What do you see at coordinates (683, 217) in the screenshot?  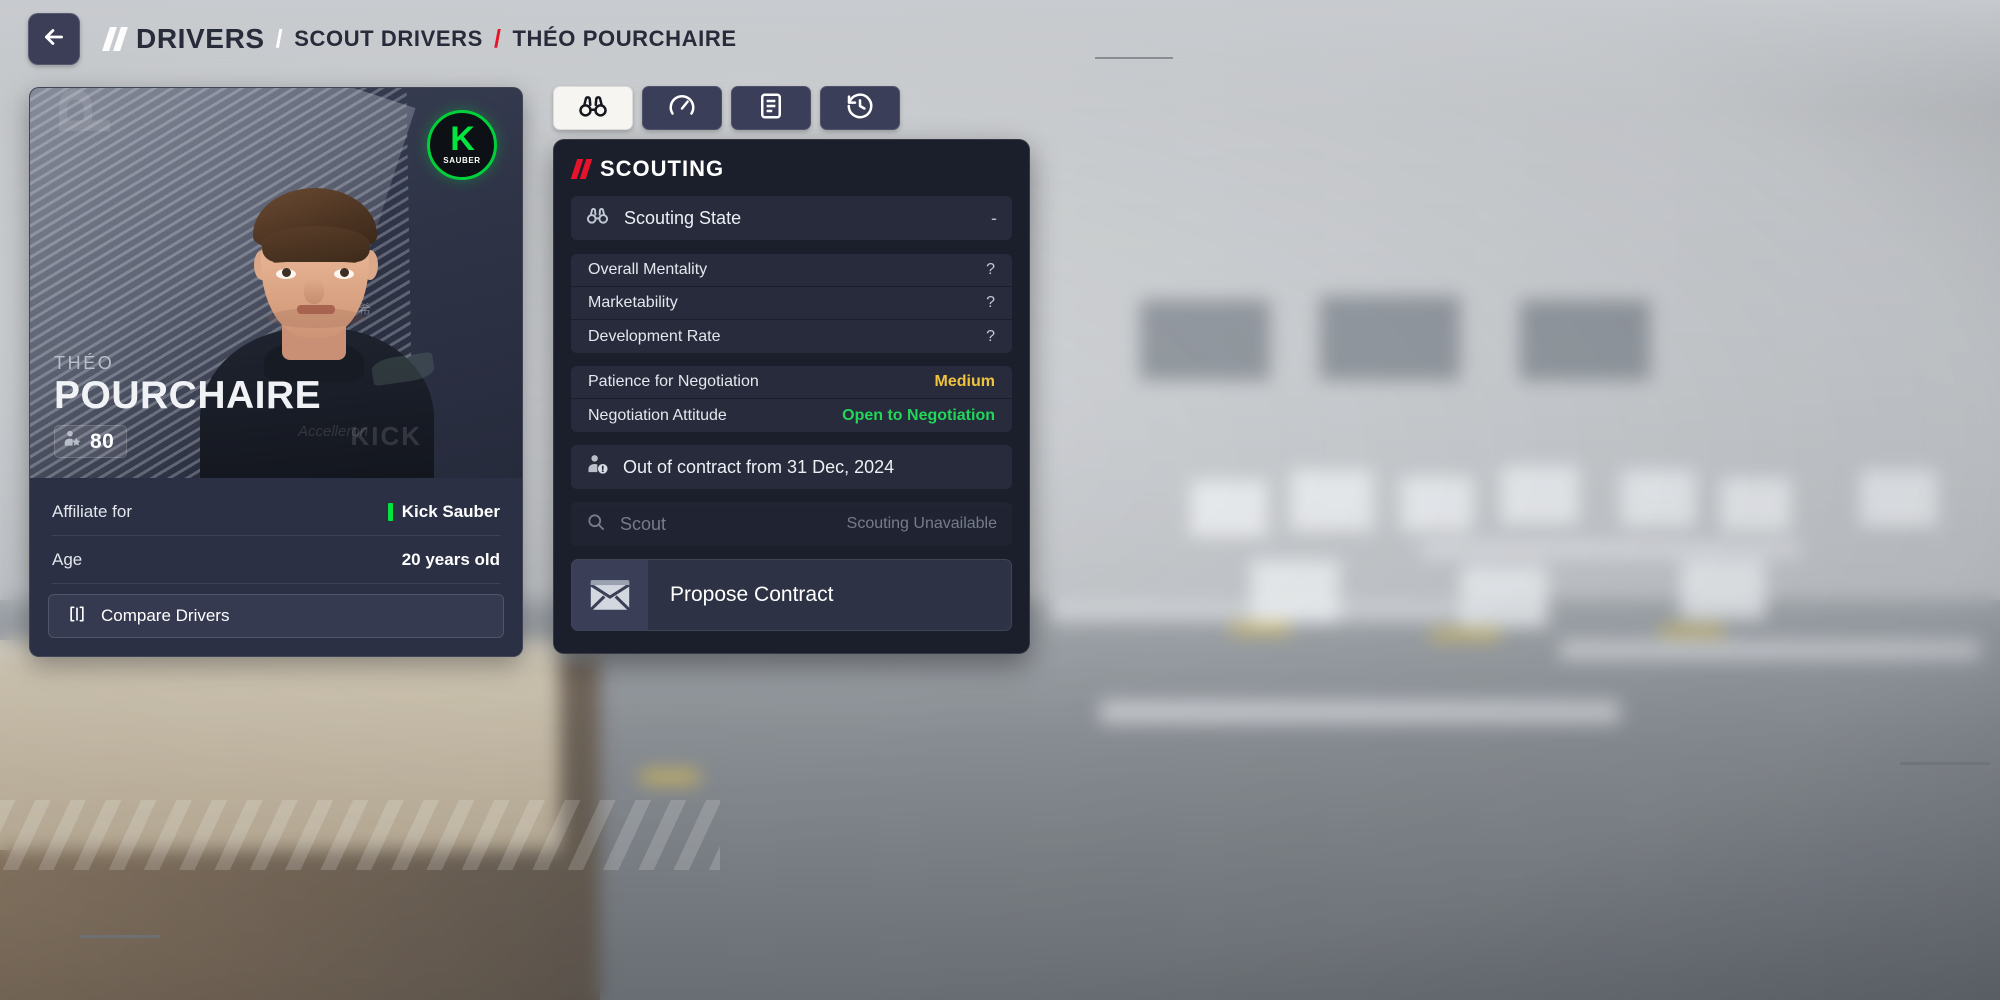 I see `scouting-state-label: Scouting State` at bounding box center [683, 217].